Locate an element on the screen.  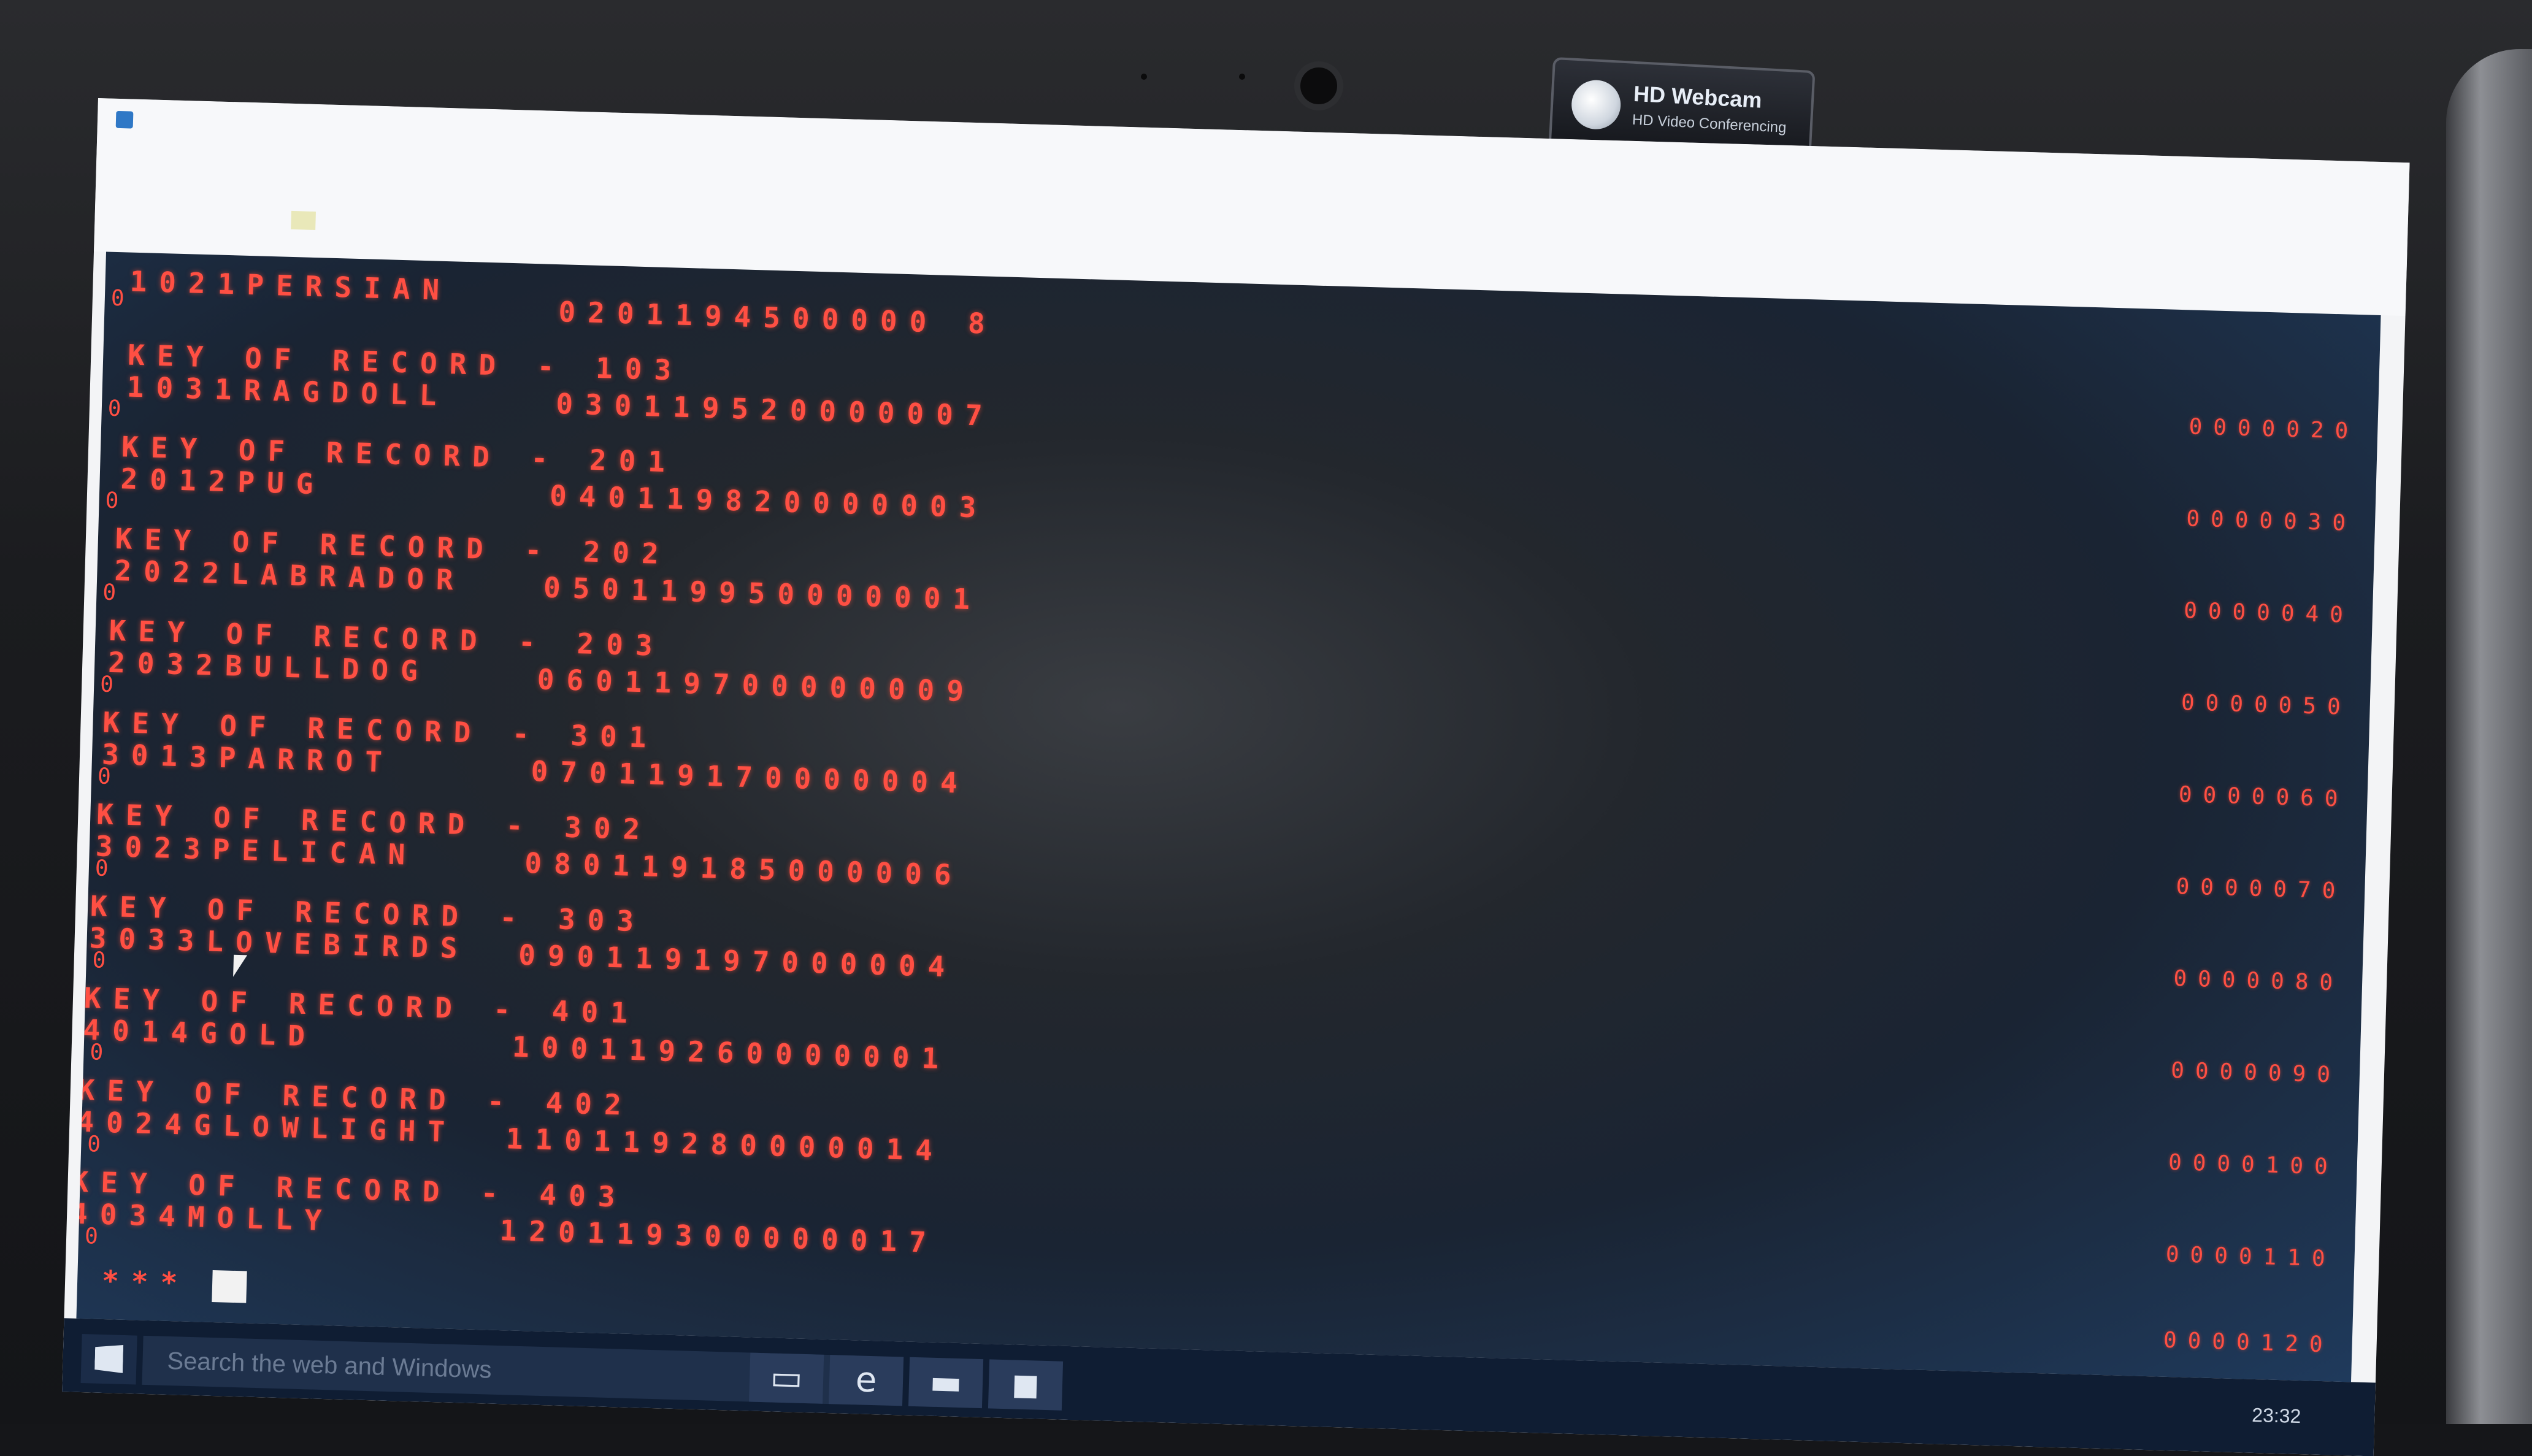
record-value: 120119300000017 is located at coordinates (719, 1236).